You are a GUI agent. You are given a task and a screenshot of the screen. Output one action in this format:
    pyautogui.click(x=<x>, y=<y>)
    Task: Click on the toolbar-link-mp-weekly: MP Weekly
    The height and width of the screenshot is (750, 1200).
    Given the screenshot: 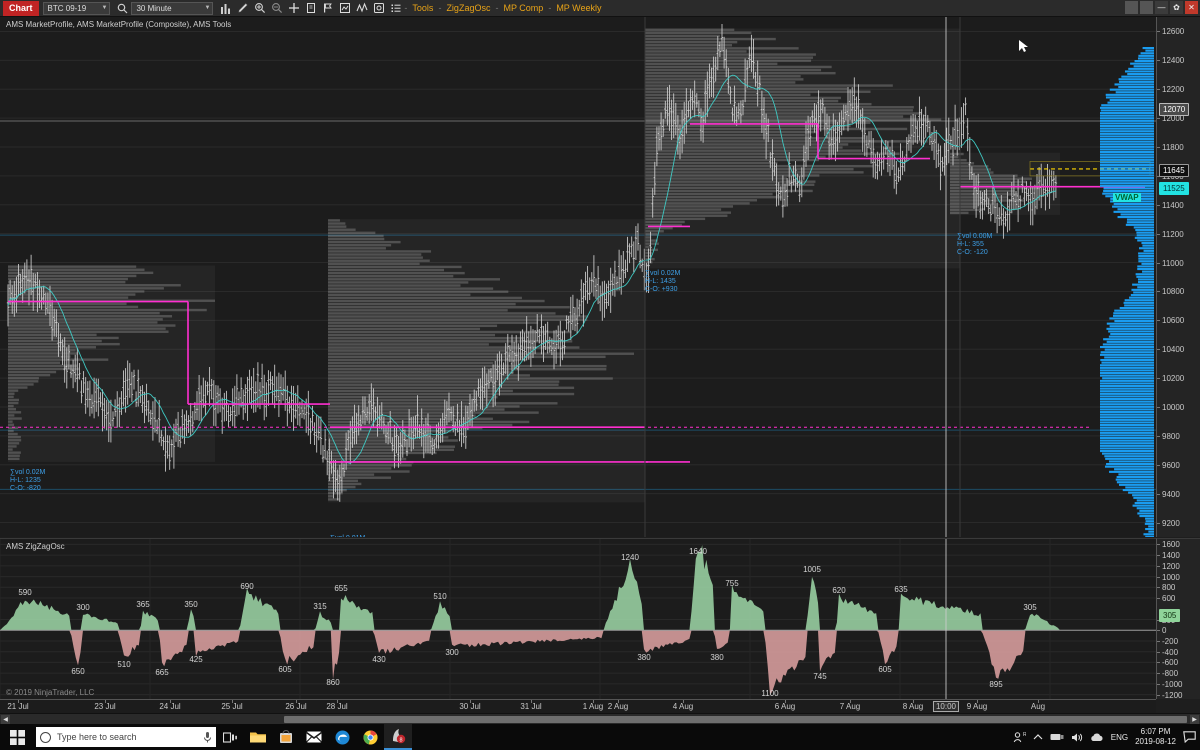 What is the action you would take?
    pyautogui.click(x=578, y=8)
    